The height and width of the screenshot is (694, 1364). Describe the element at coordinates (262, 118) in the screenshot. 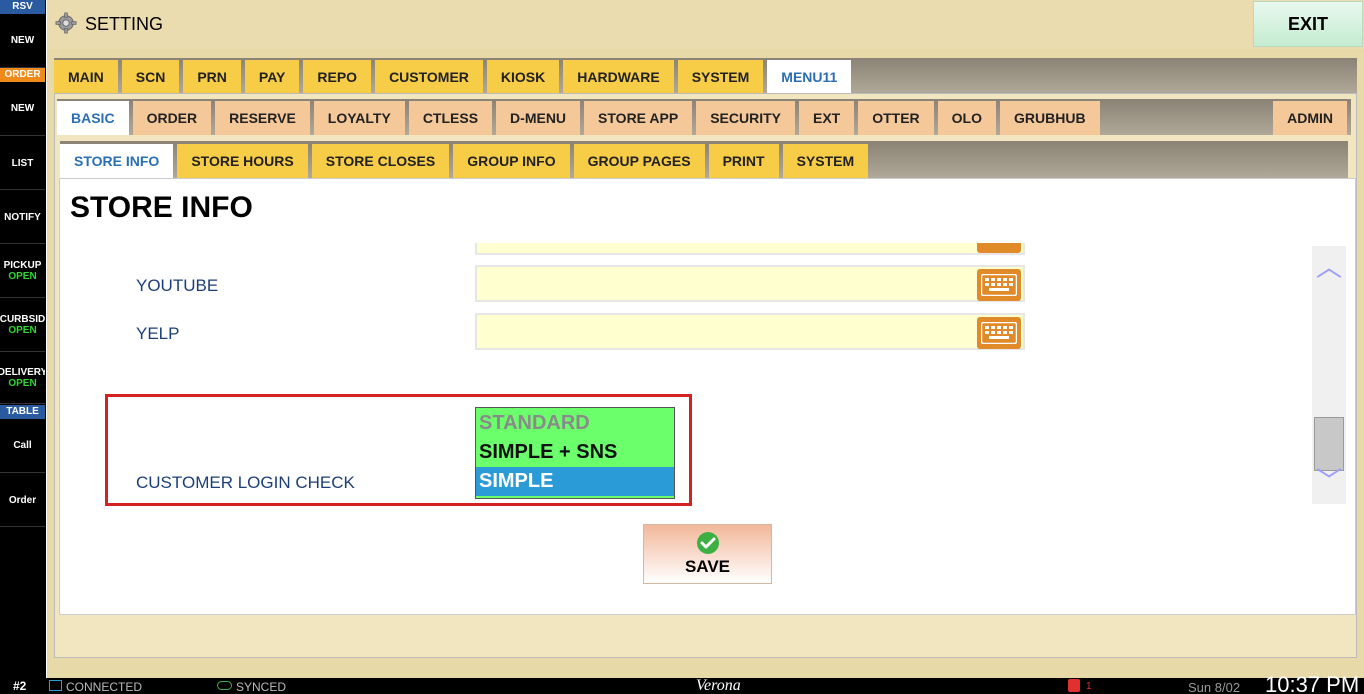

I see `subtab-reserve: RESERVE` at that location.